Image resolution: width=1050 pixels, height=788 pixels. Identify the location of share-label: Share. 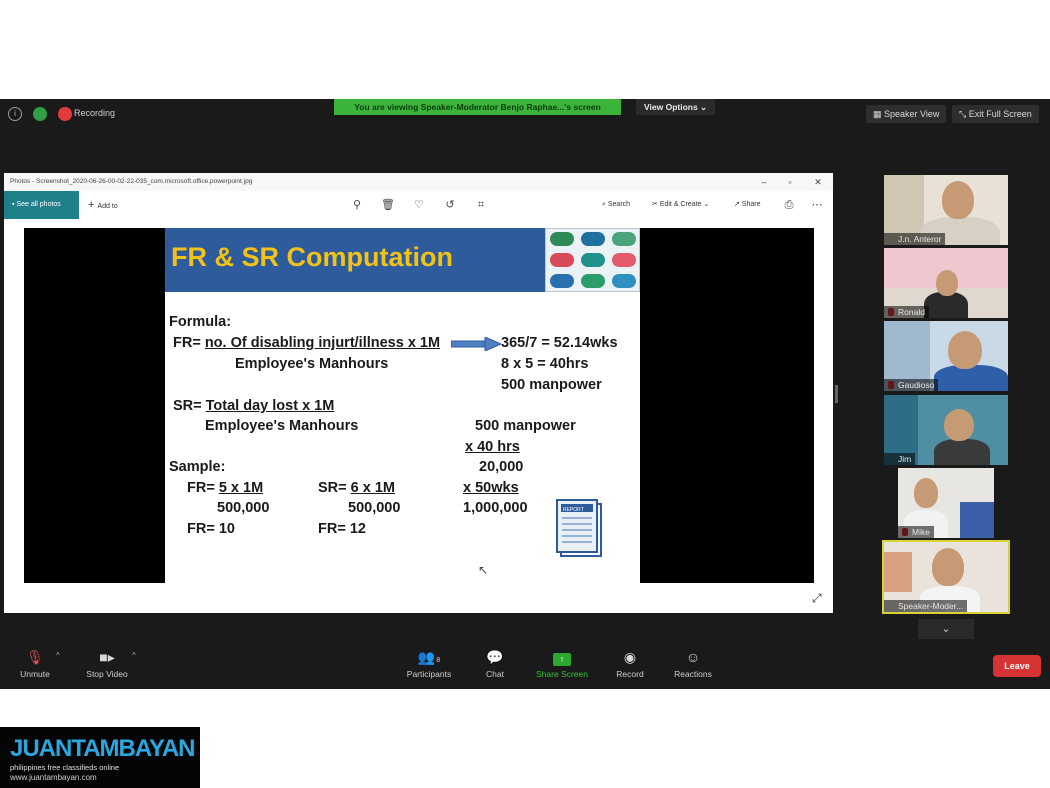
(751, 204).